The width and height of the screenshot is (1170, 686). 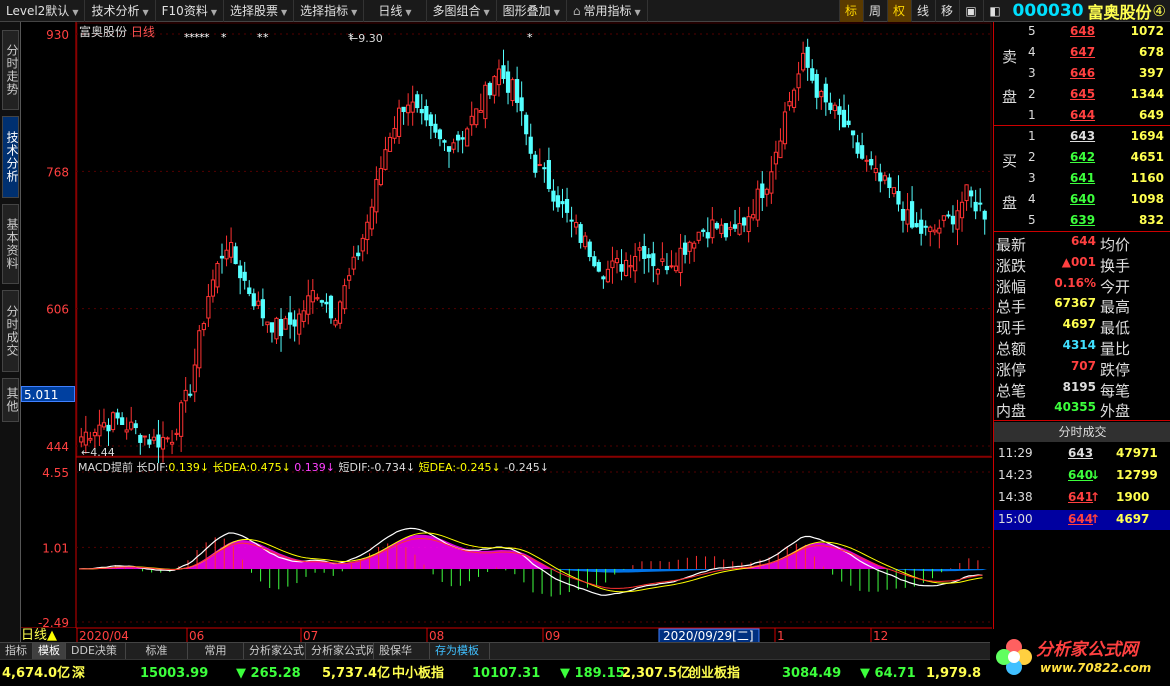 I want to click on watermark-title: 分析家公式网, so click(x=1087, y=650).